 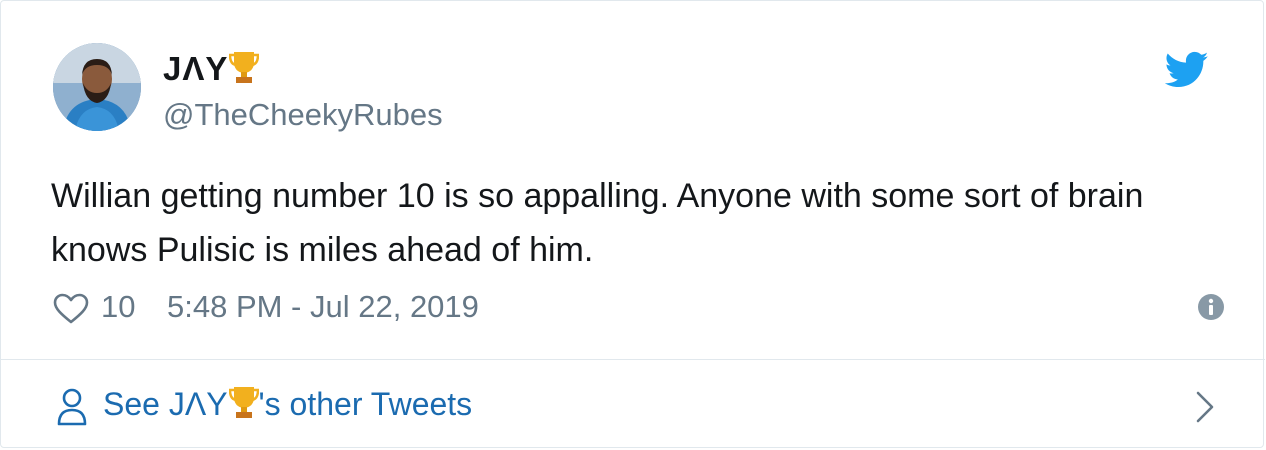 What do you see at coordinates (303, 115) in the screenshot?
I see `user-handle: @TheCheekyRubes` at bounding box center [303, 115].